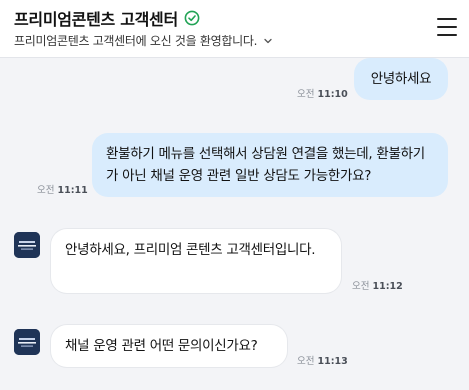 The image size is (469, 390). Describe the element at coordinates (387, 286) in the screenshot. I see `timestamp-time: 11:12` at that location.